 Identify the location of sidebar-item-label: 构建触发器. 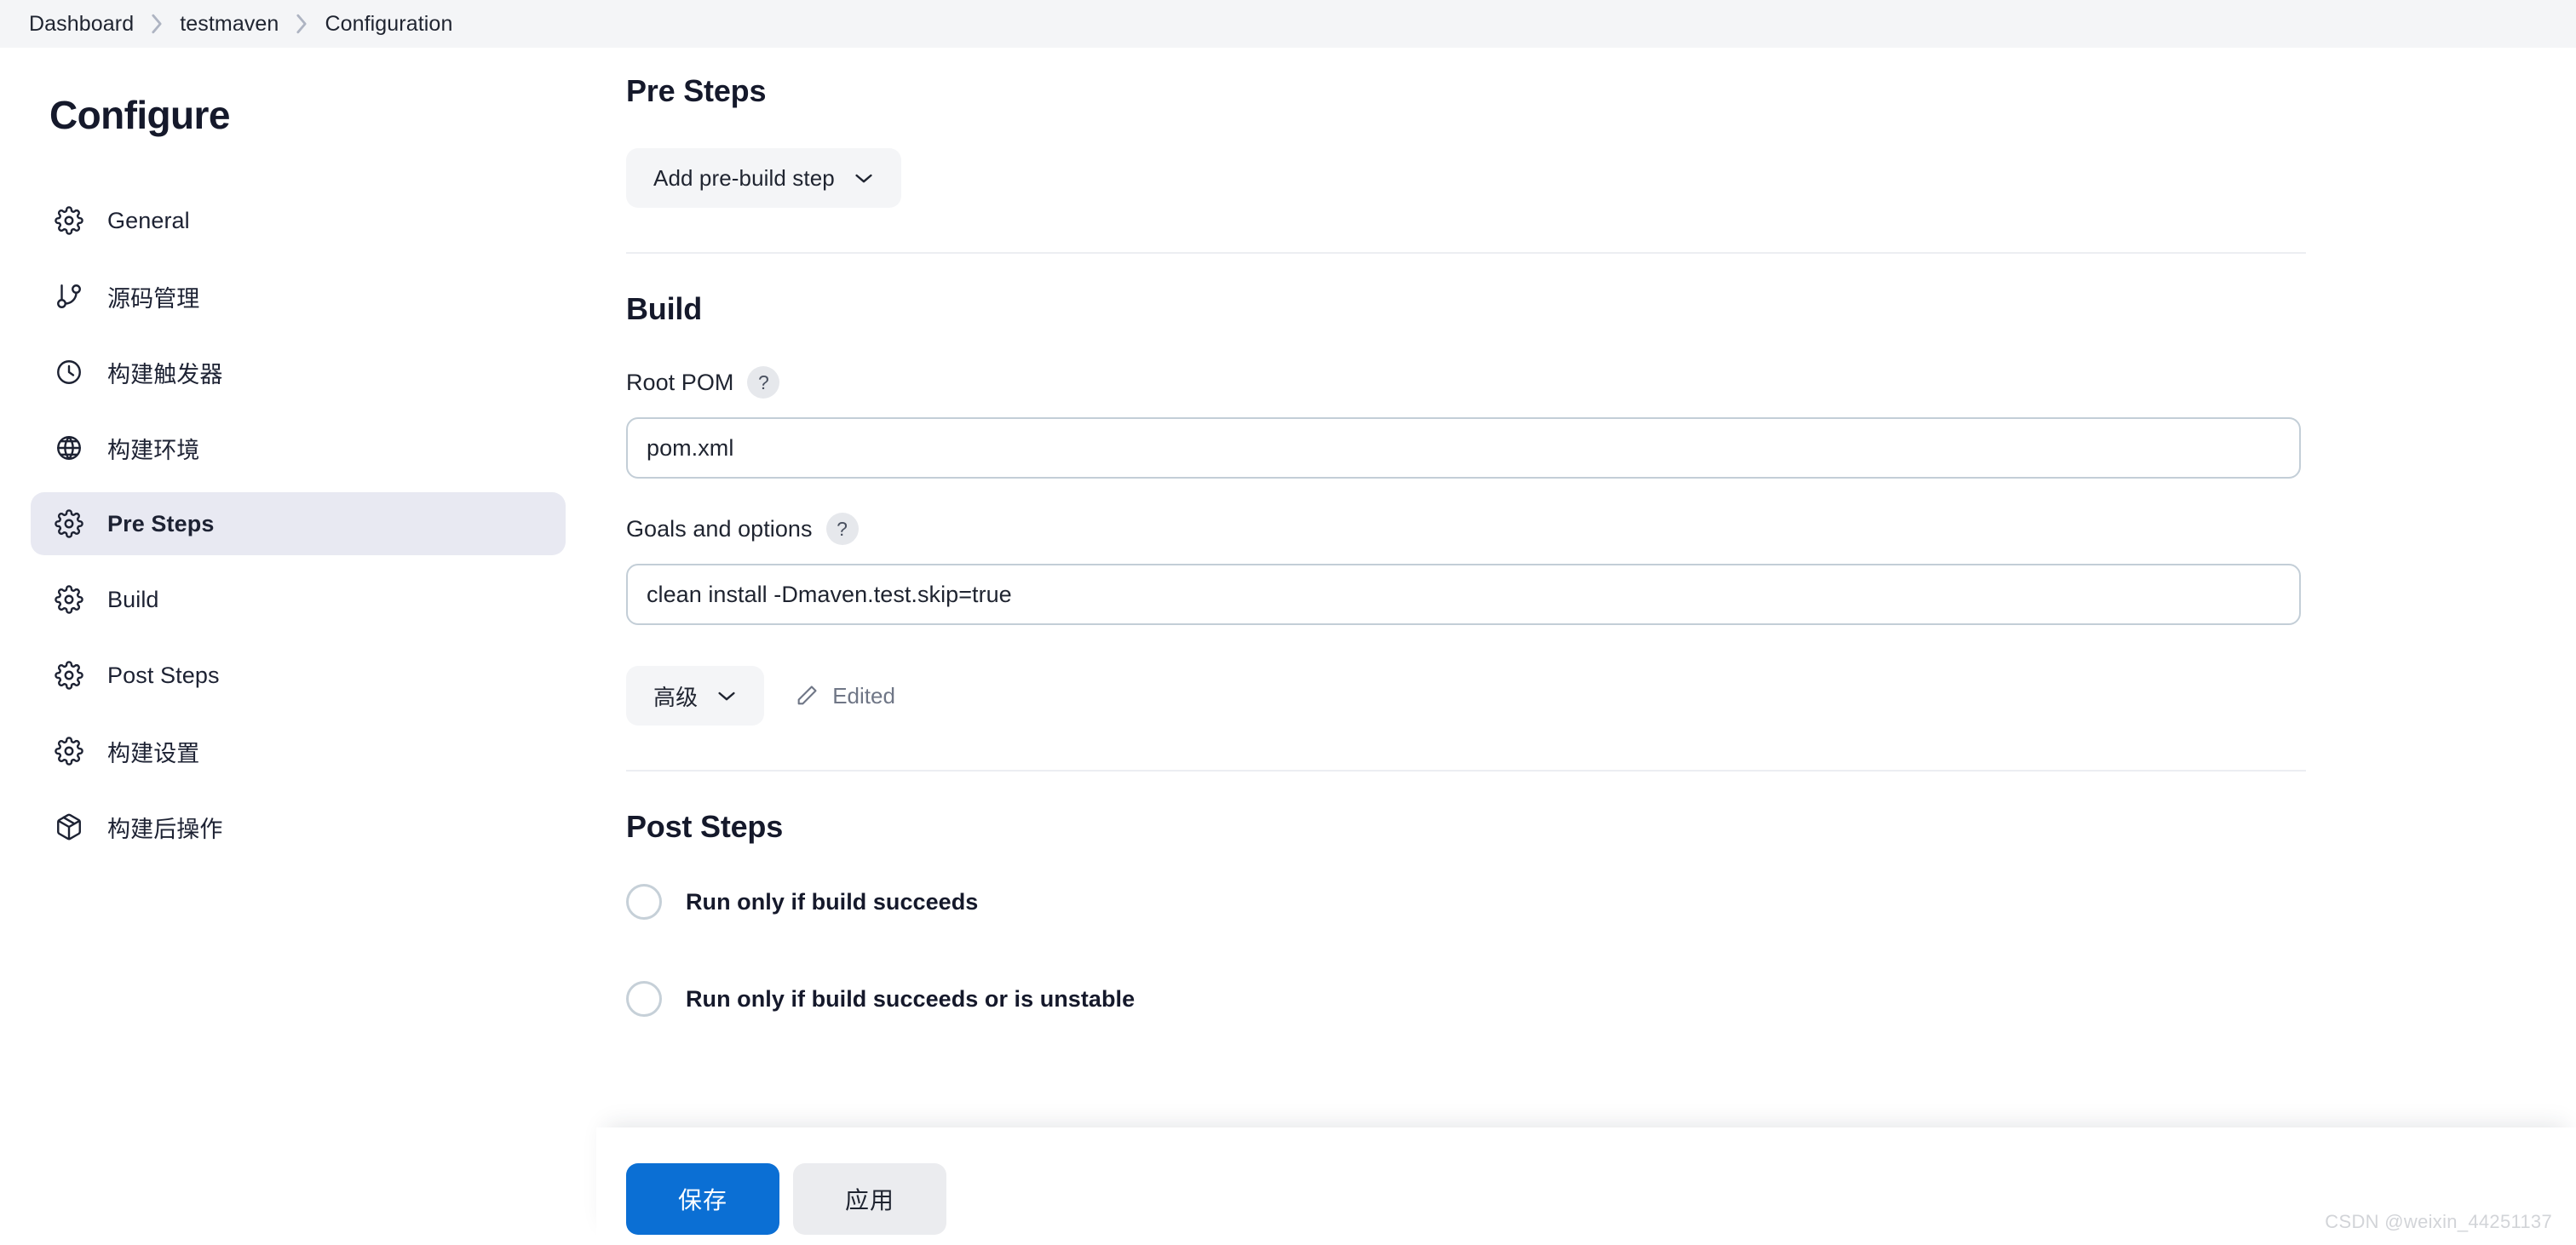
(165, 374).